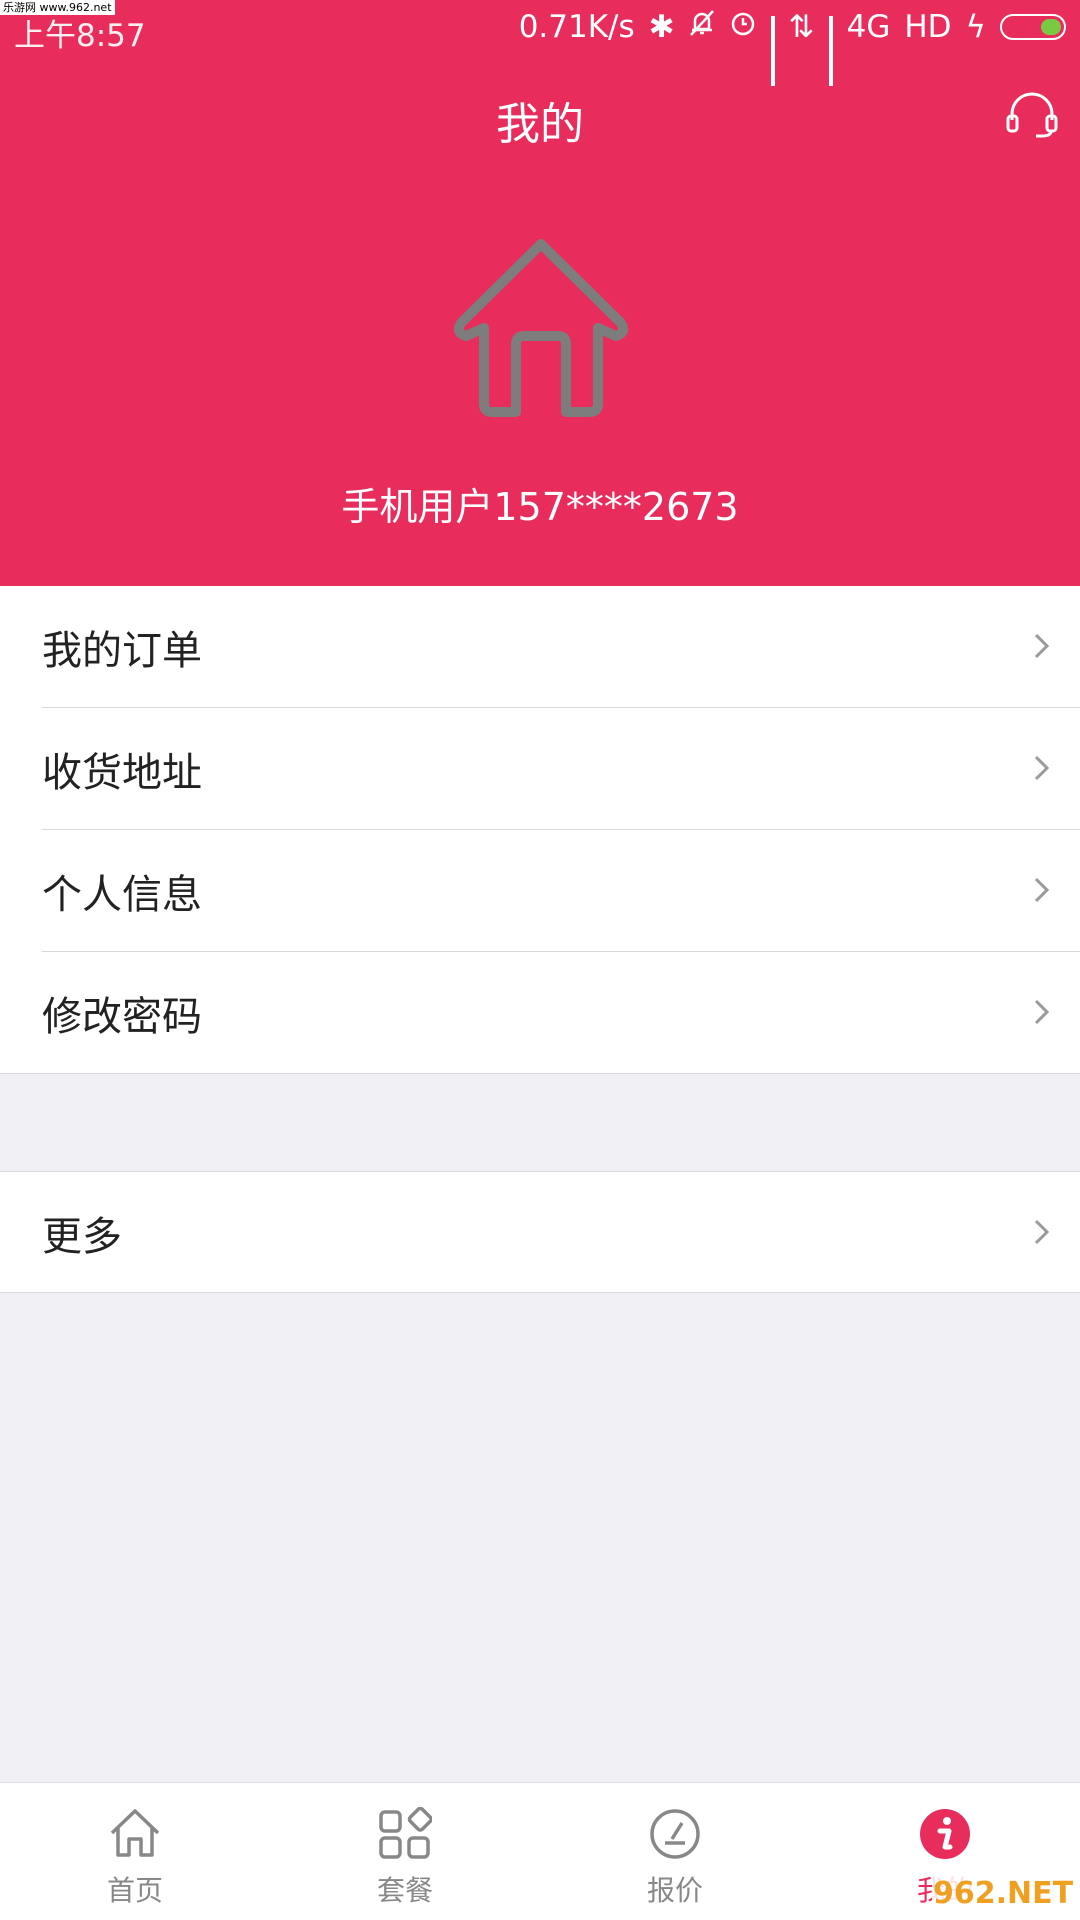 This screenshot has height=1920, width=1080. What do you see at coordinates (975, 27) in the screenshot?
I see `charging-icon: ϟ` at bounding box center [975, 27].